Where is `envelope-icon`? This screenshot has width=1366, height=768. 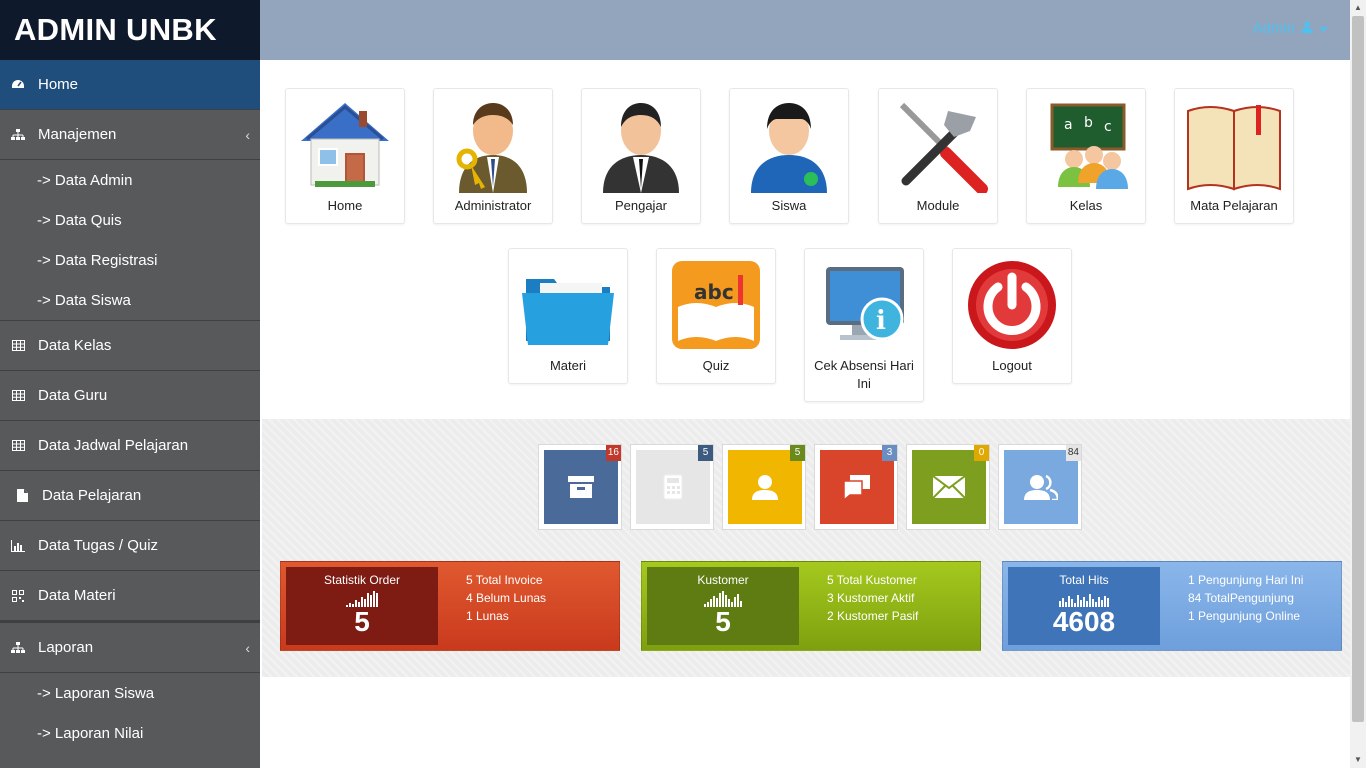
envelope-icon is located at coordinates (949, 487).